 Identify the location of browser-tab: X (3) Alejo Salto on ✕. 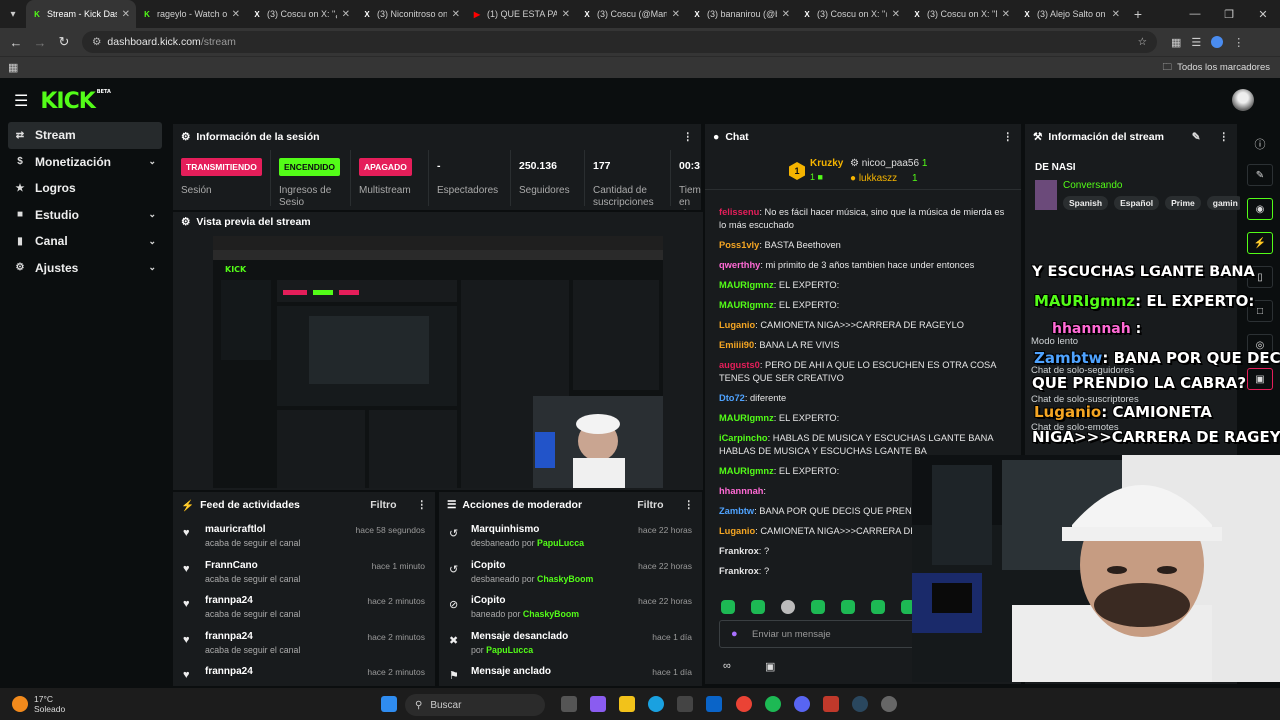
(1071, 14).